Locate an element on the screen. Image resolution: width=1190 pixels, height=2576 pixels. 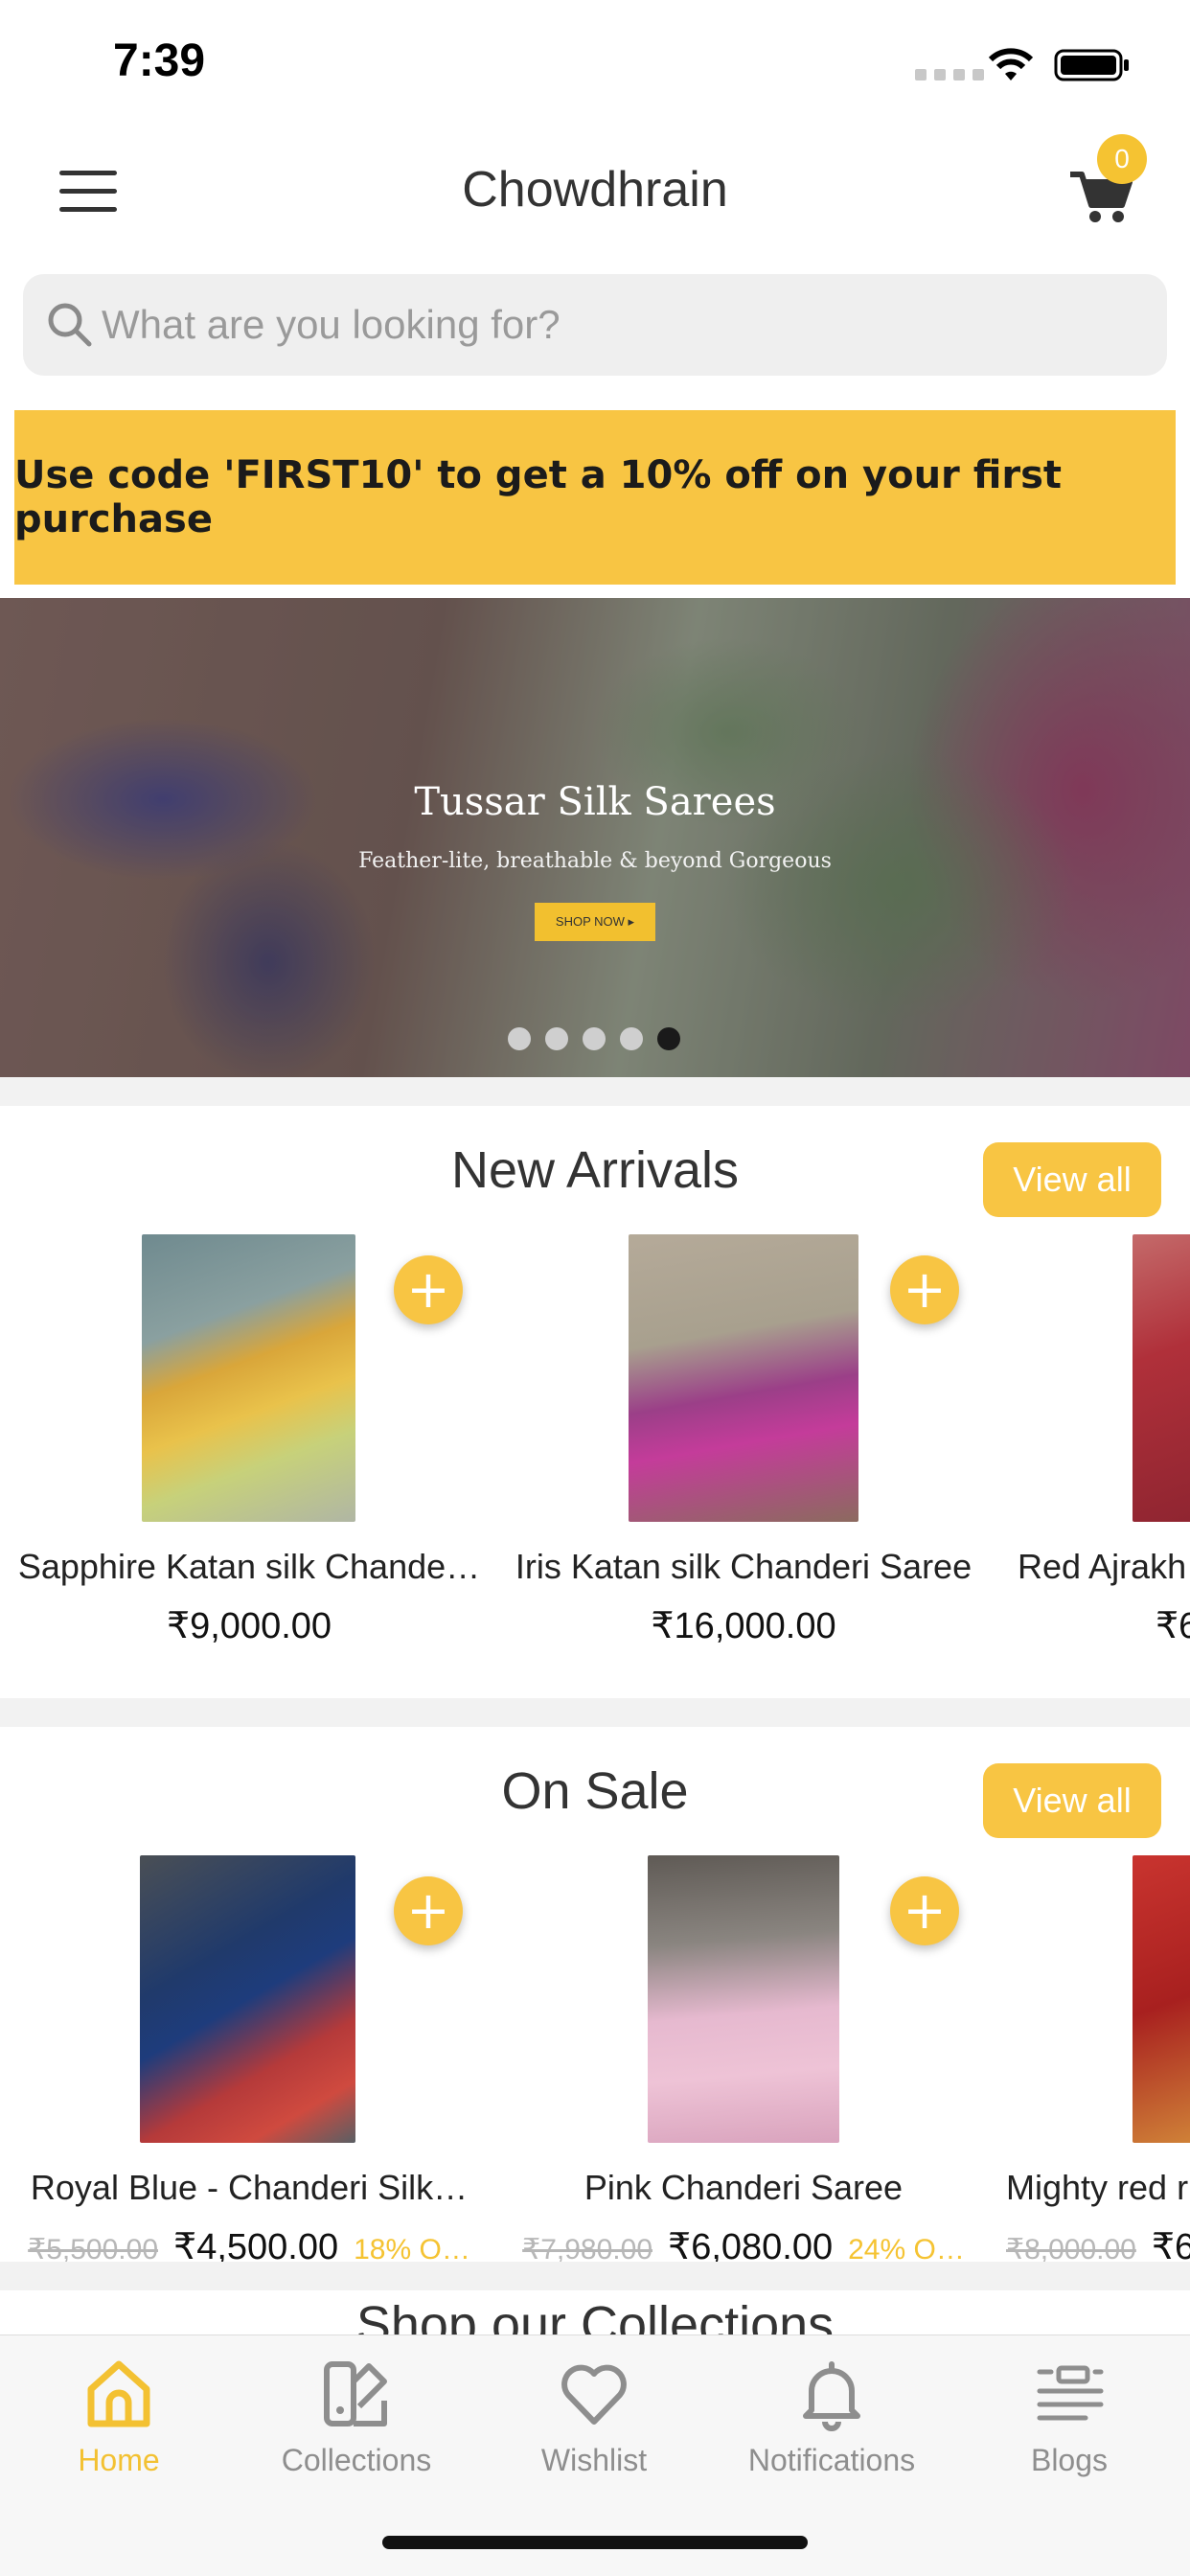
wifi-icon is located at coordinates (1011, 64).